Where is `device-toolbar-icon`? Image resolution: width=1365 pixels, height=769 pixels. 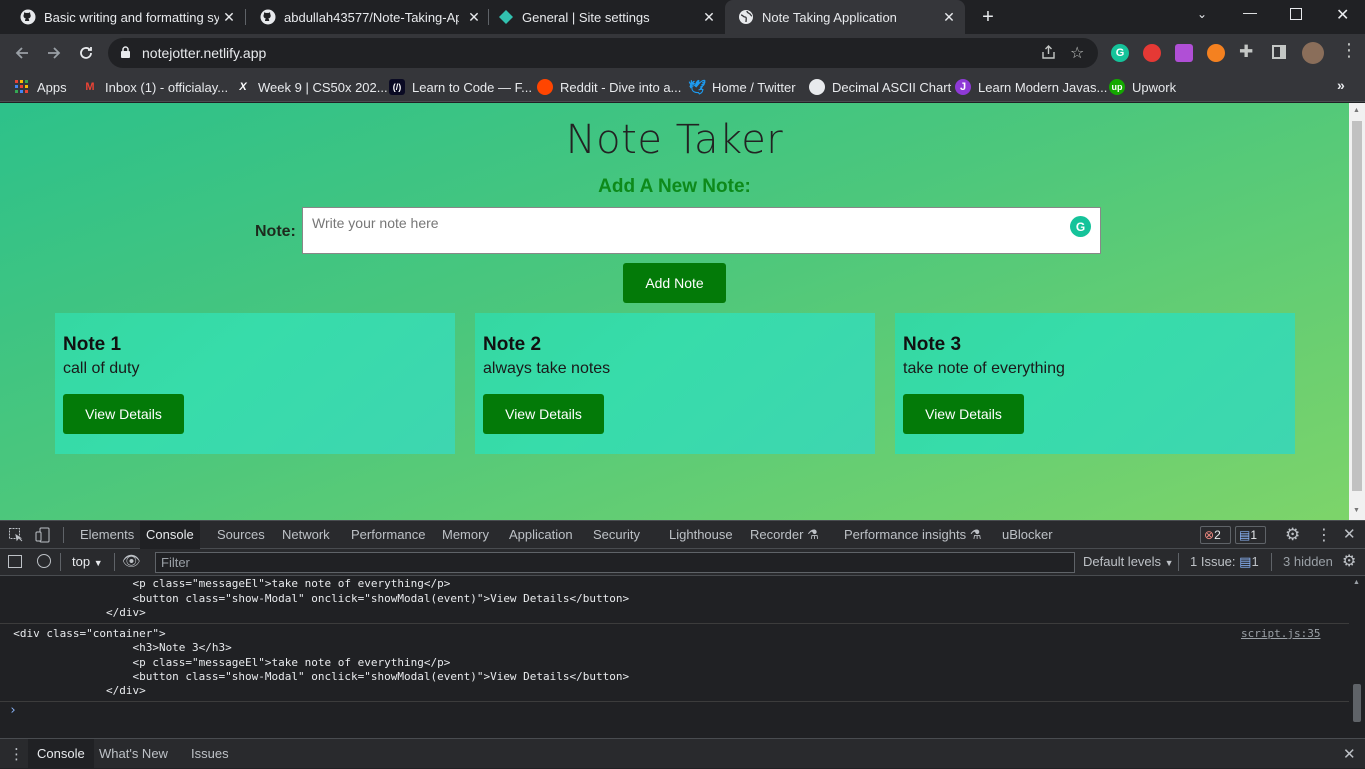
device-toolbar-icon is located at coordinates (43, 535).